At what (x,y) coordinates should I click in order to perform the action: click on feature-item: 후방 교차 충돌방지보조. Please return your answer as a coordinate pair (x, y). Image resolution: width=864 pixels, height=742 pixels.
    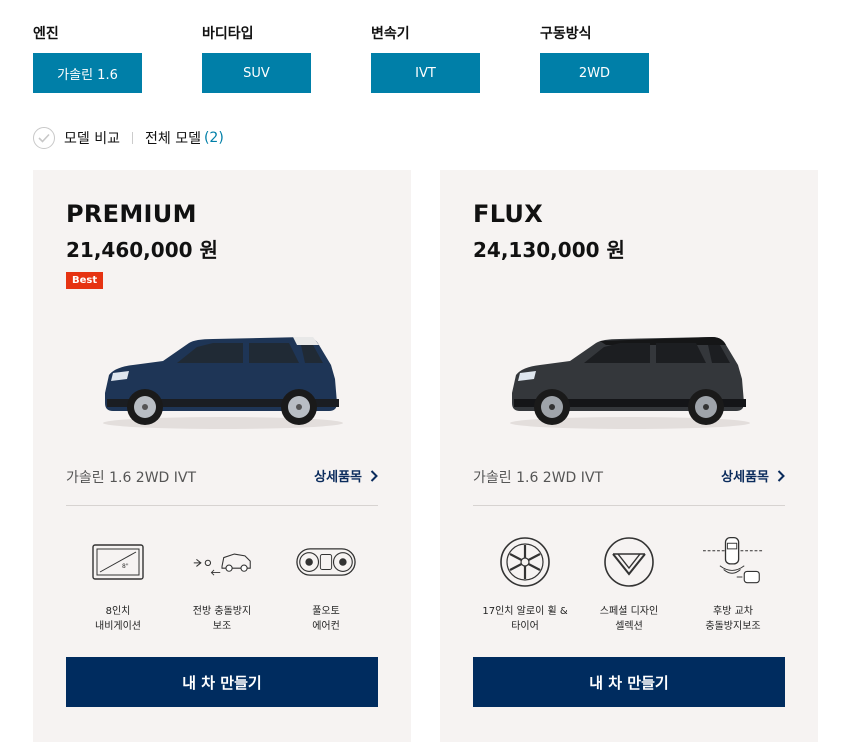
    Looking at the image, I should click on (733, 583).